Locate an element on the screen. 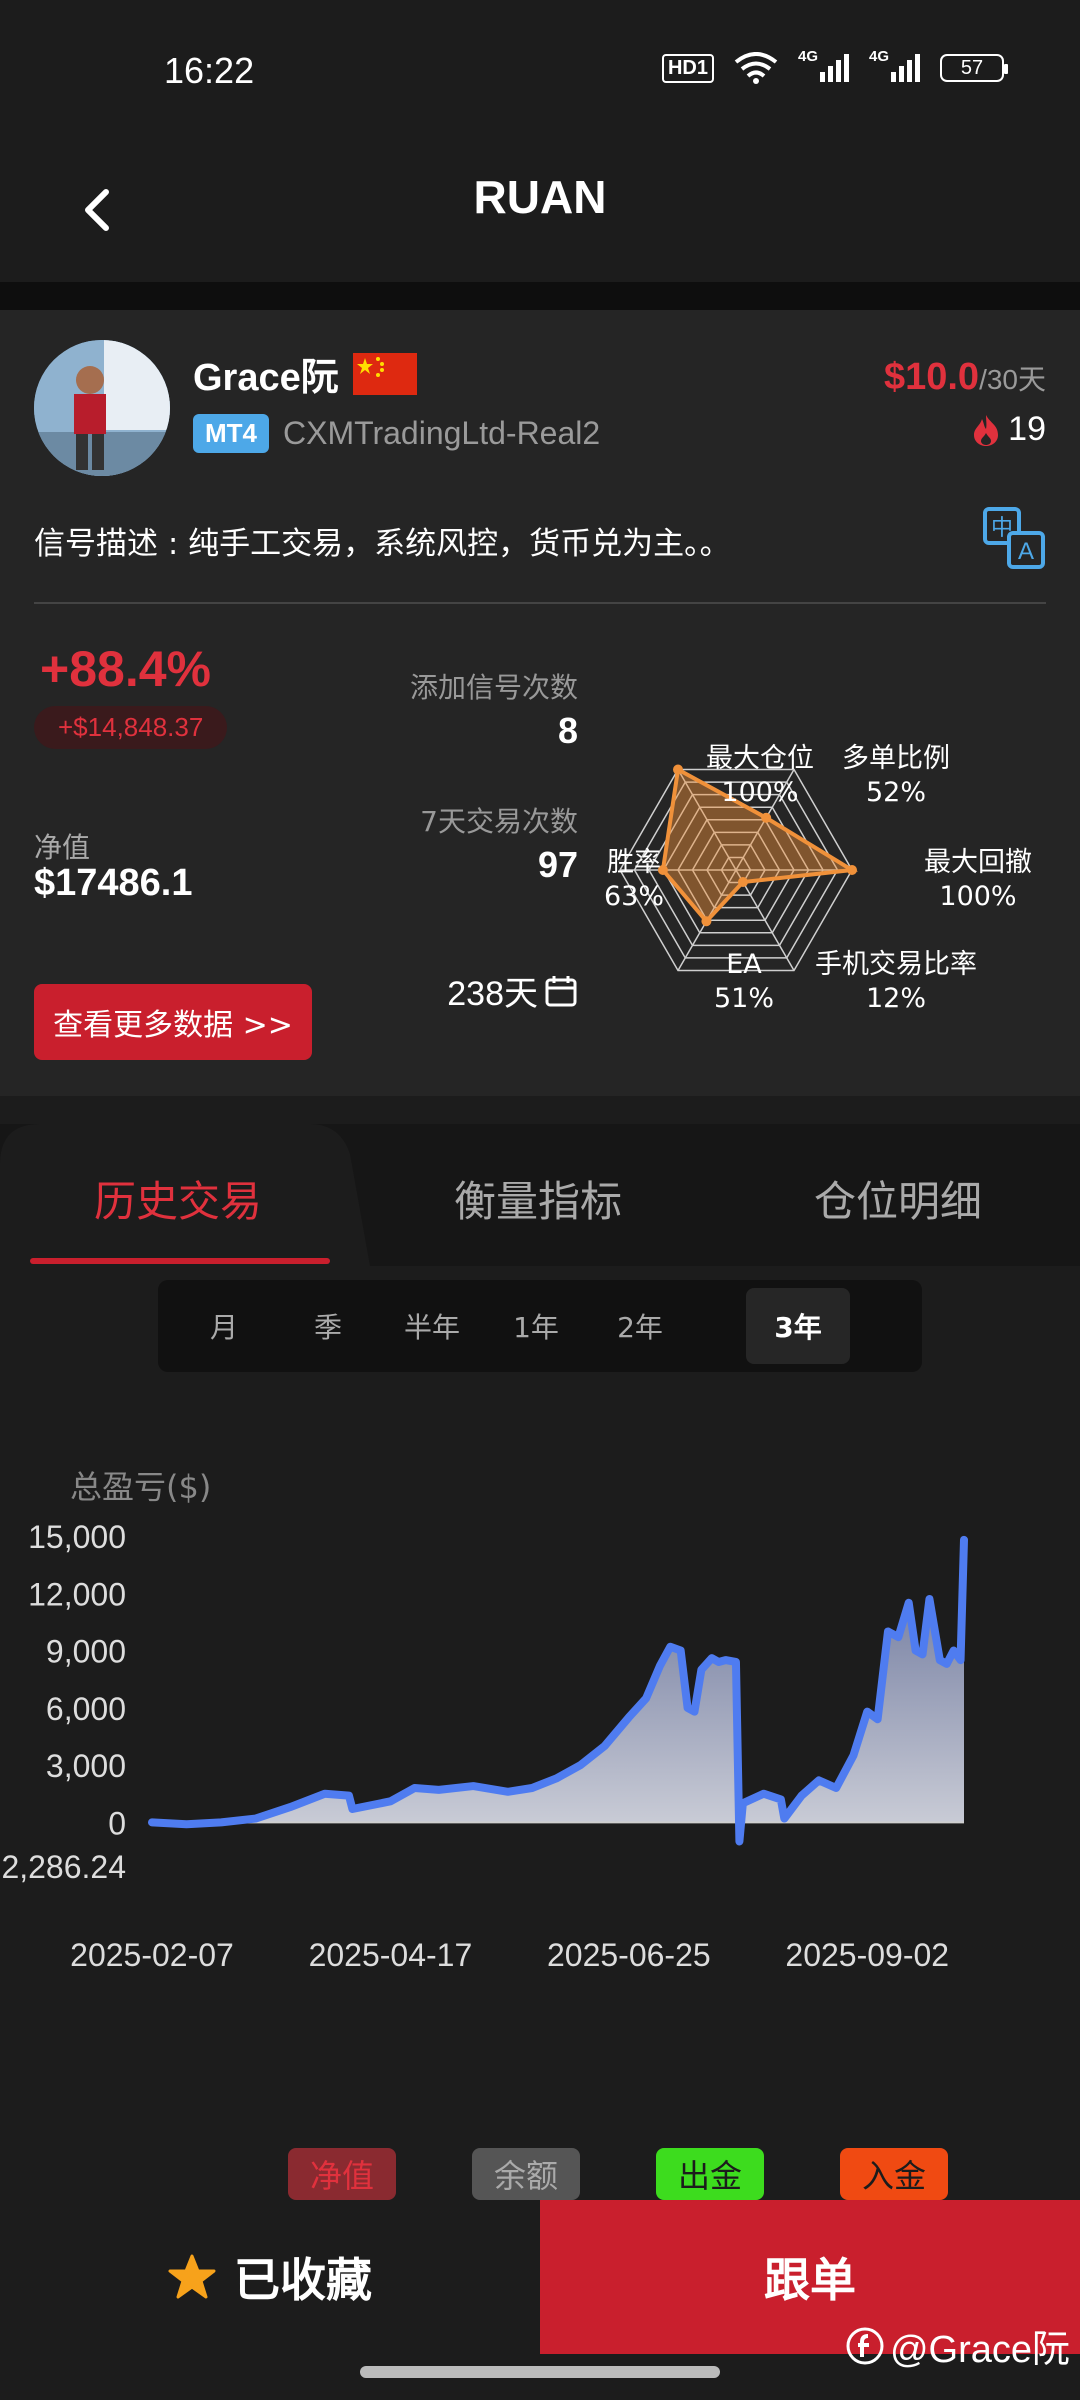 The image size is (1080, 2400). subscription-price: $10.0/30天 is located at coordinates (965, 377).